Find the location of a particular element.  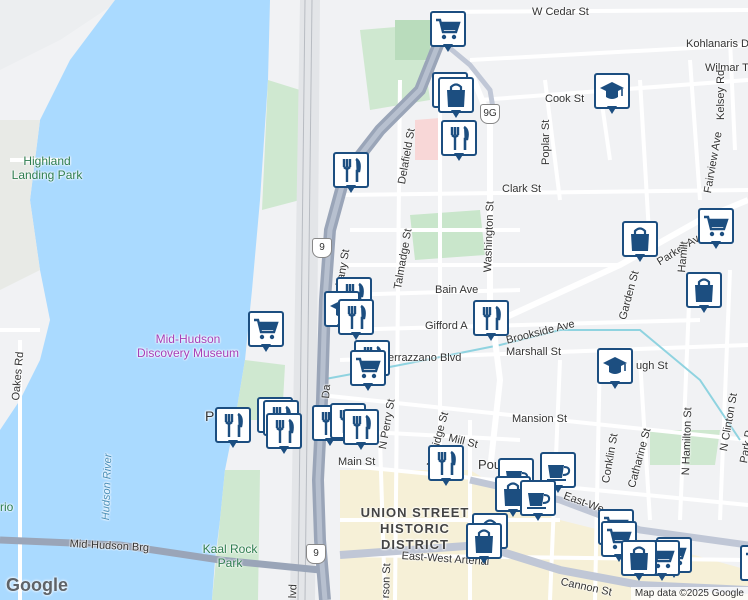

place-label-p: P is located at coordinates (210, 416).